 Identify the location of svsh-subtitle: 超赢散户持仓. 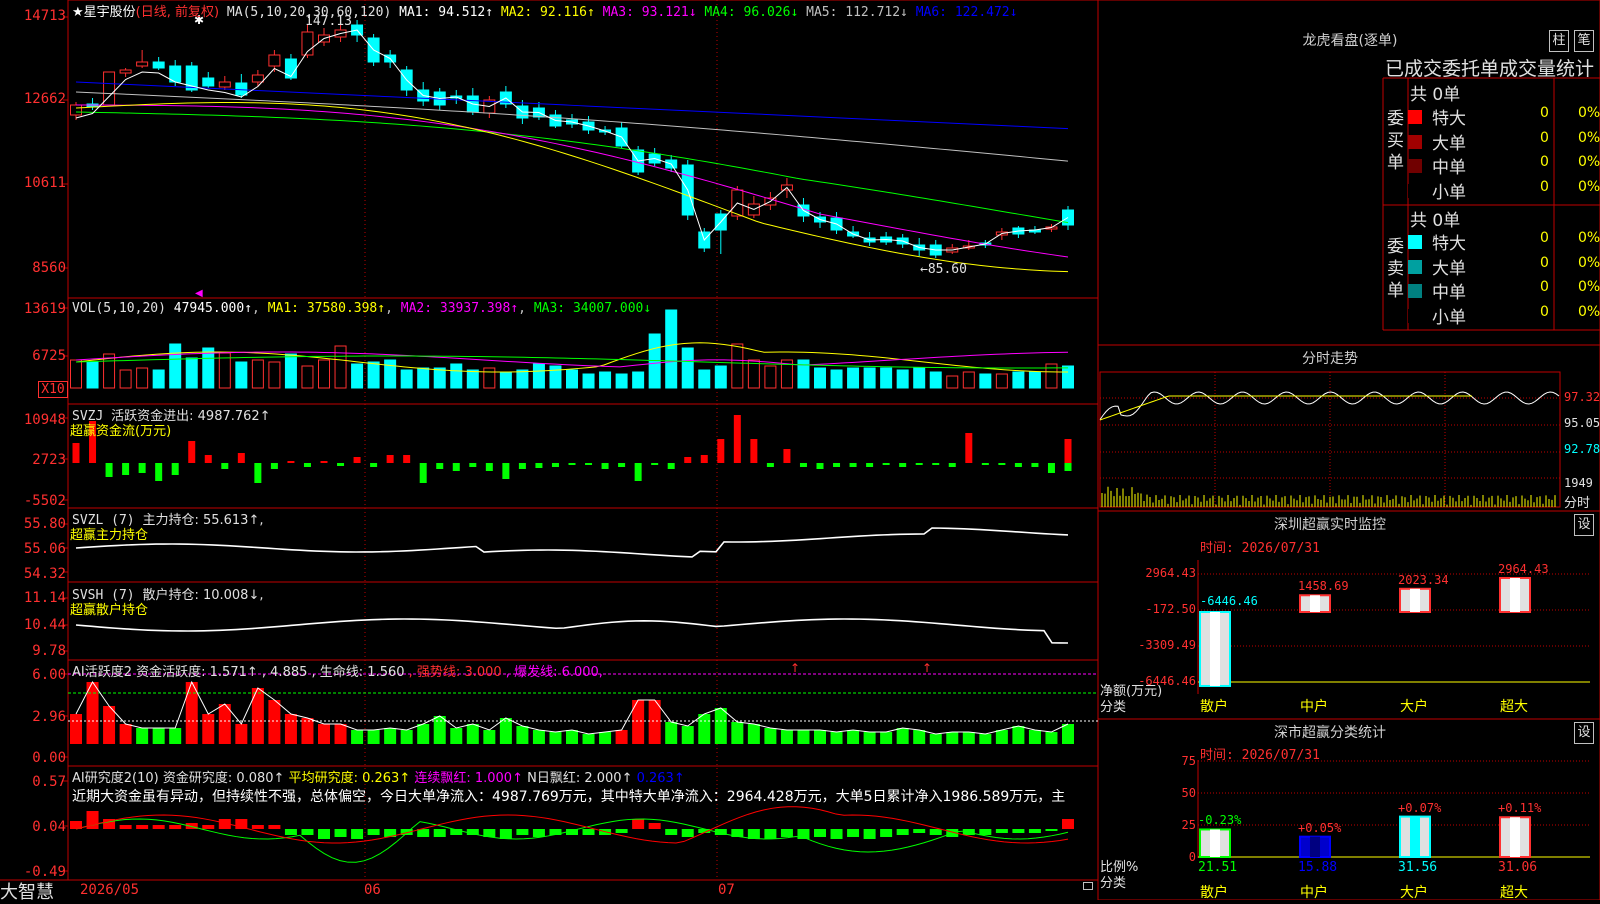
(109, 608).